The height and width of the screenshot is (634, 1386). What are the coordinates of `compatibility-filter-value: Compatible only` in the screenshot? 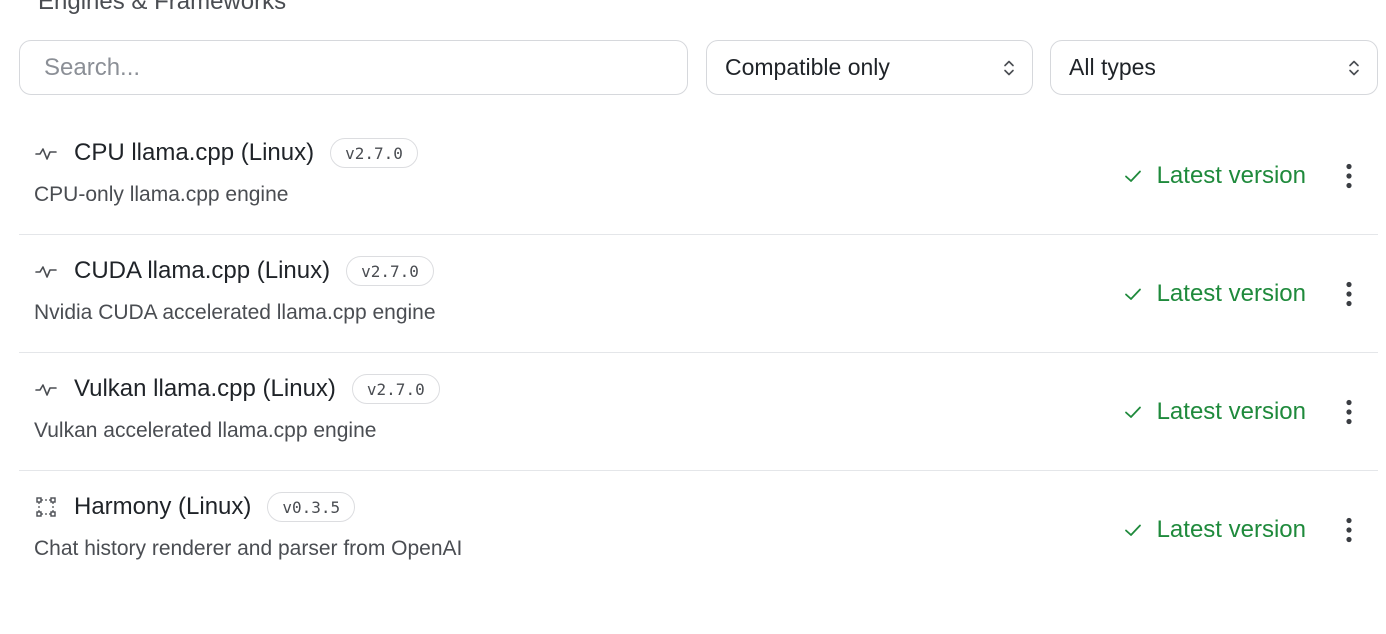 It's located at (807, 67).